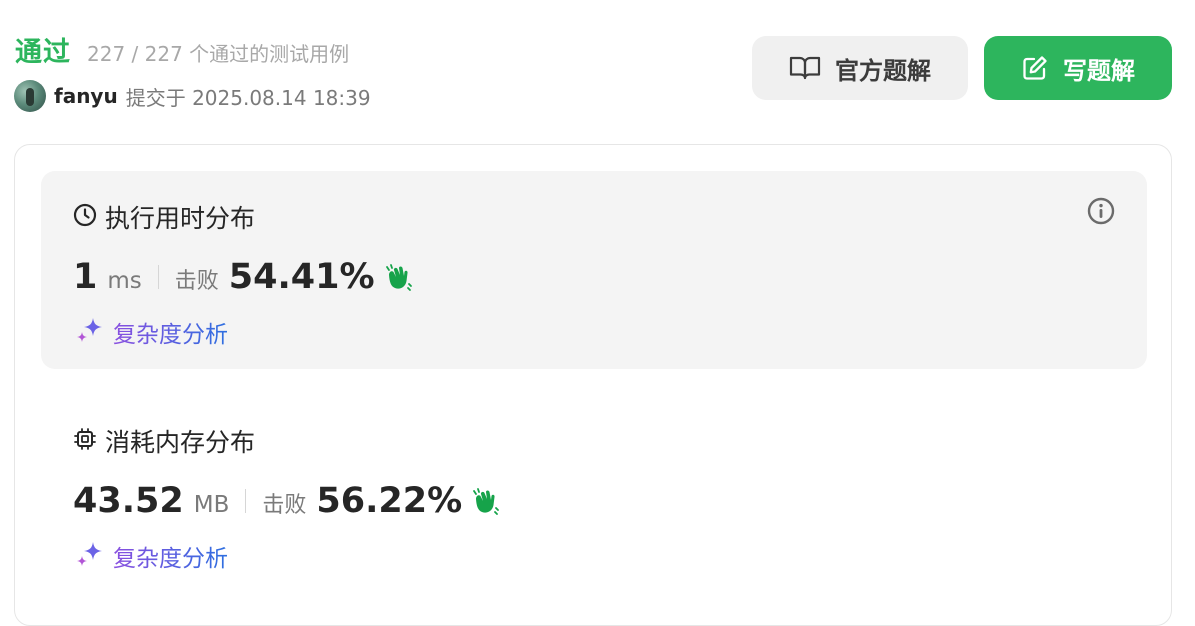  Describe the element at coordinates (85, 217) in the screenshot. I see `clock-icon` at that location.